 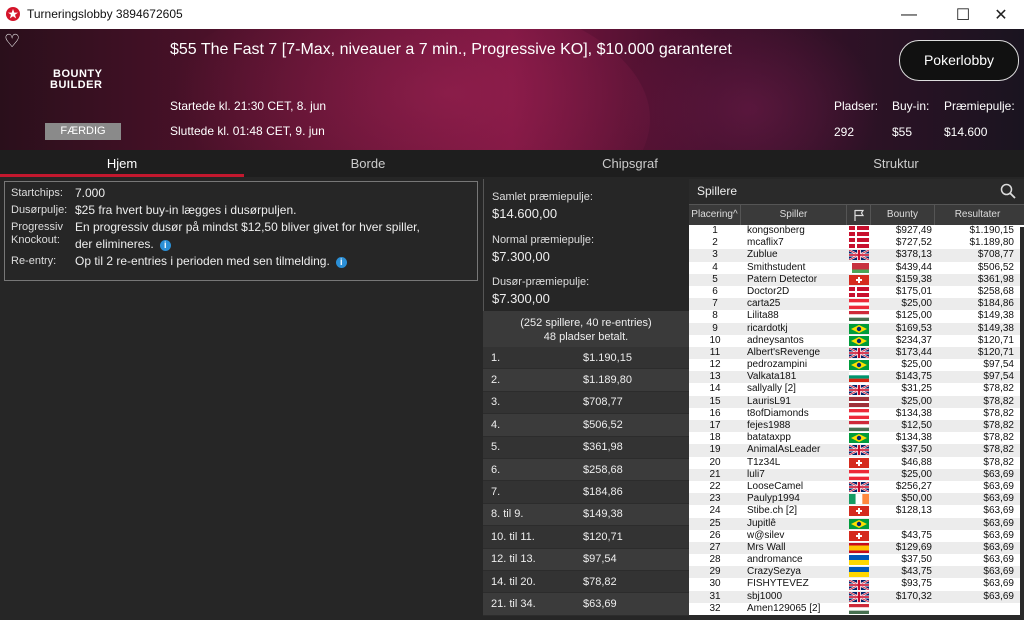 I want to click on player-name: CrazySezya, so click(x=774, y=572).